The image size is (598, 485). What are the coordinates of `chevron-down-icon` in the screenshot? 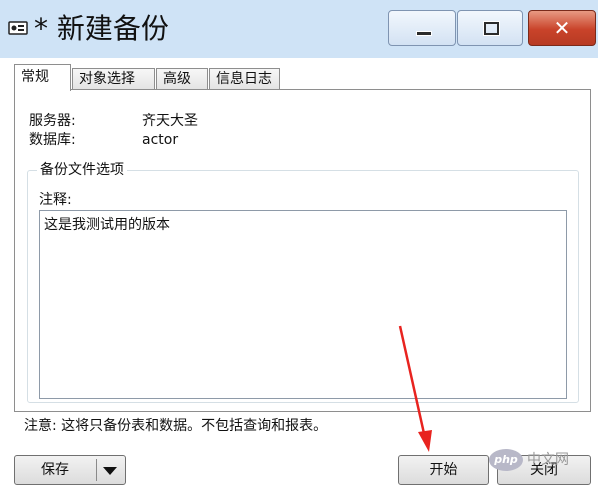 It's located at (110, 471).